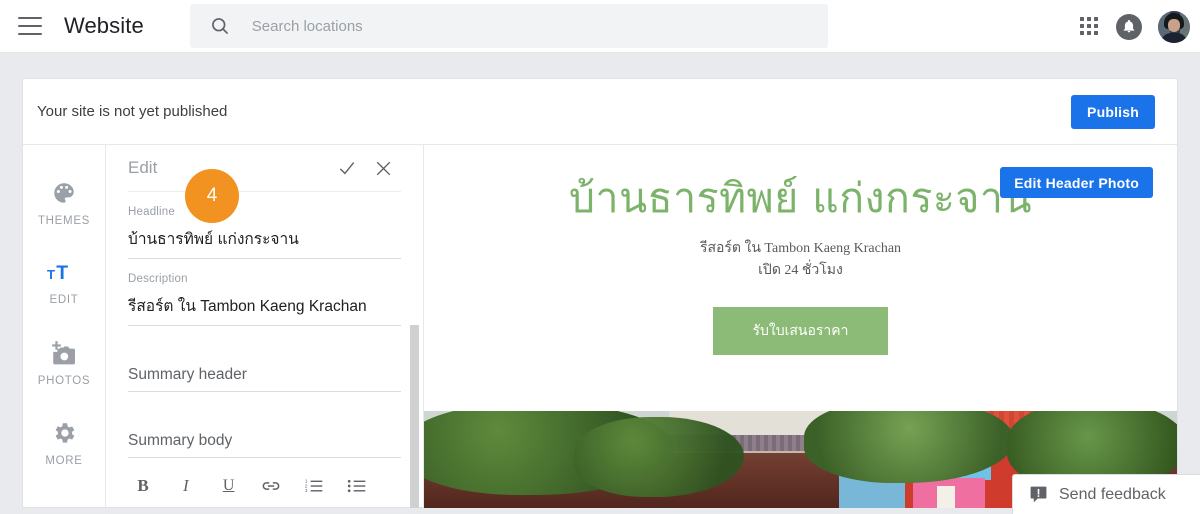 This screenshot has height=514, width=1200. Describe the element at coordinates (508, 26) in the screenshot. I see `search-input: Search locations` at that location.